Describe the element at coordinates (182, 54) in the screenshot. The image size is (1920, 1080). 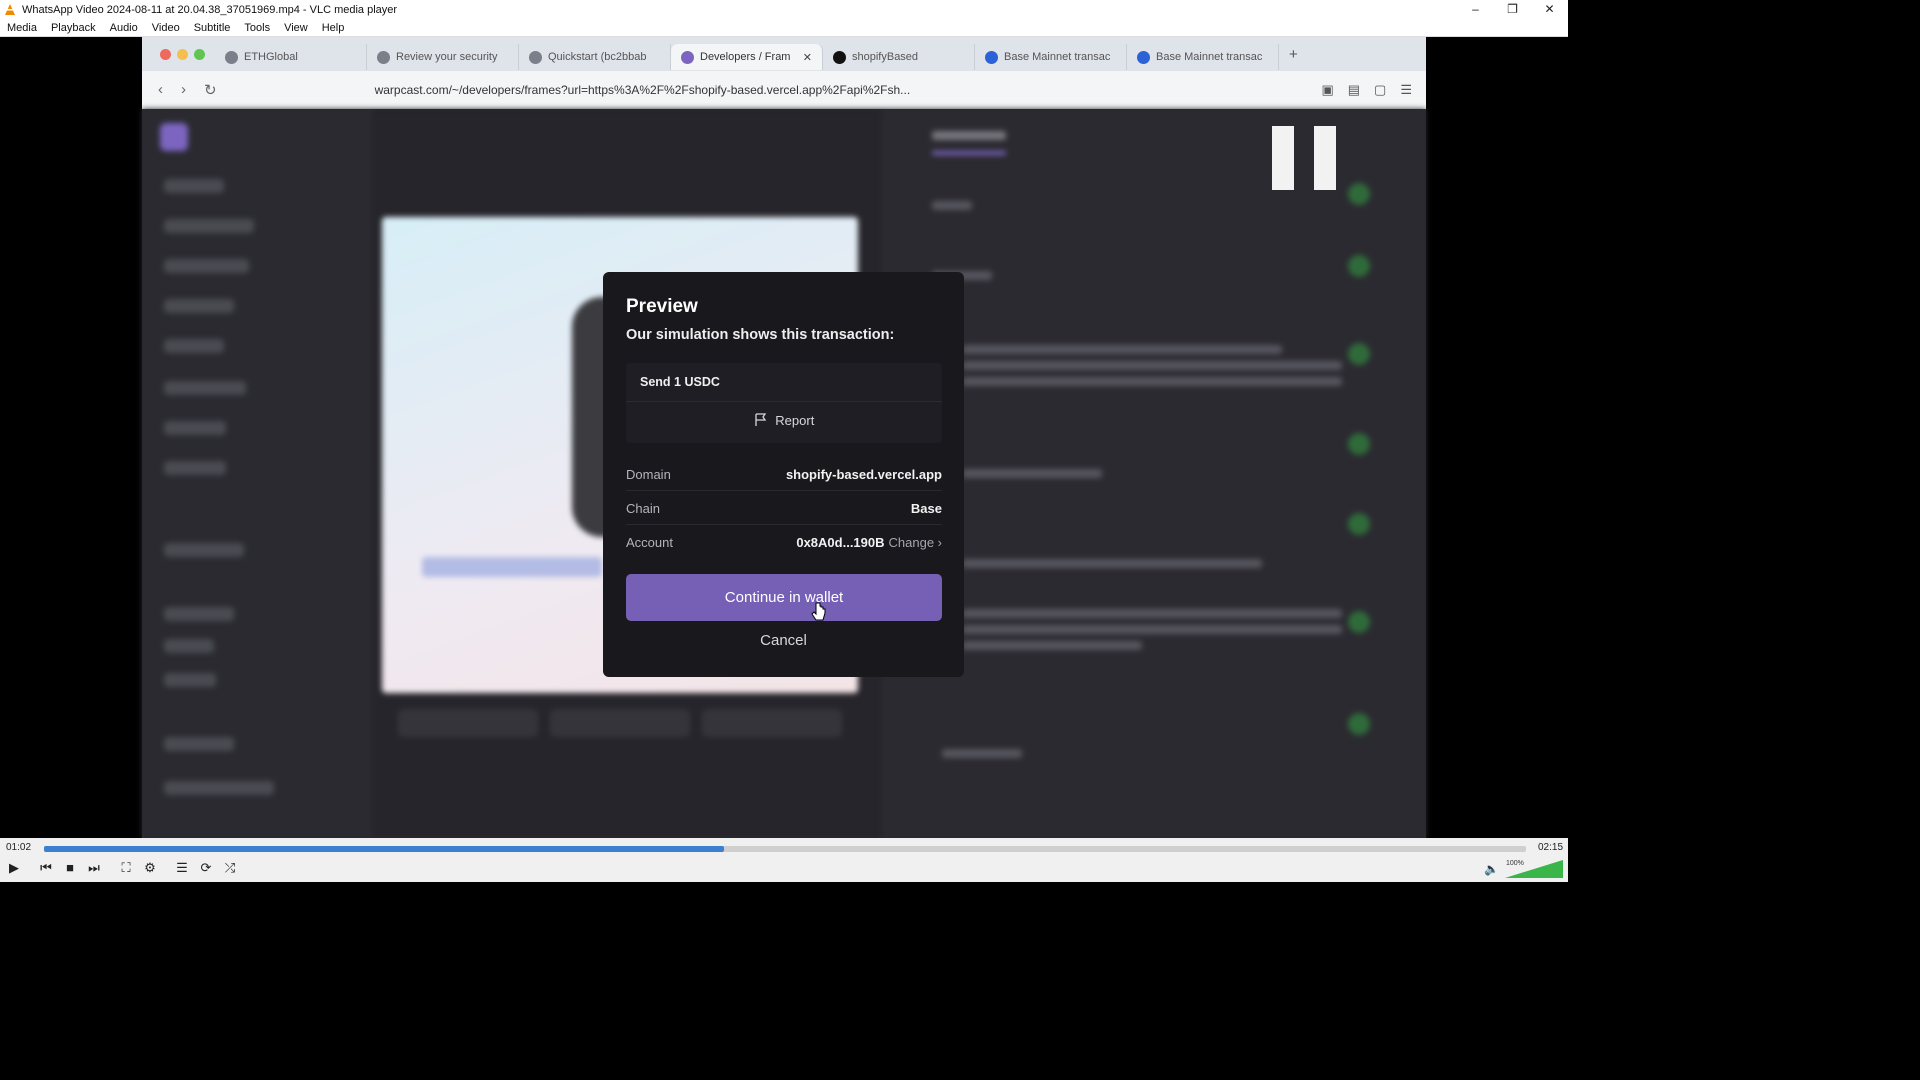
I see `traffic-lights` at that location.